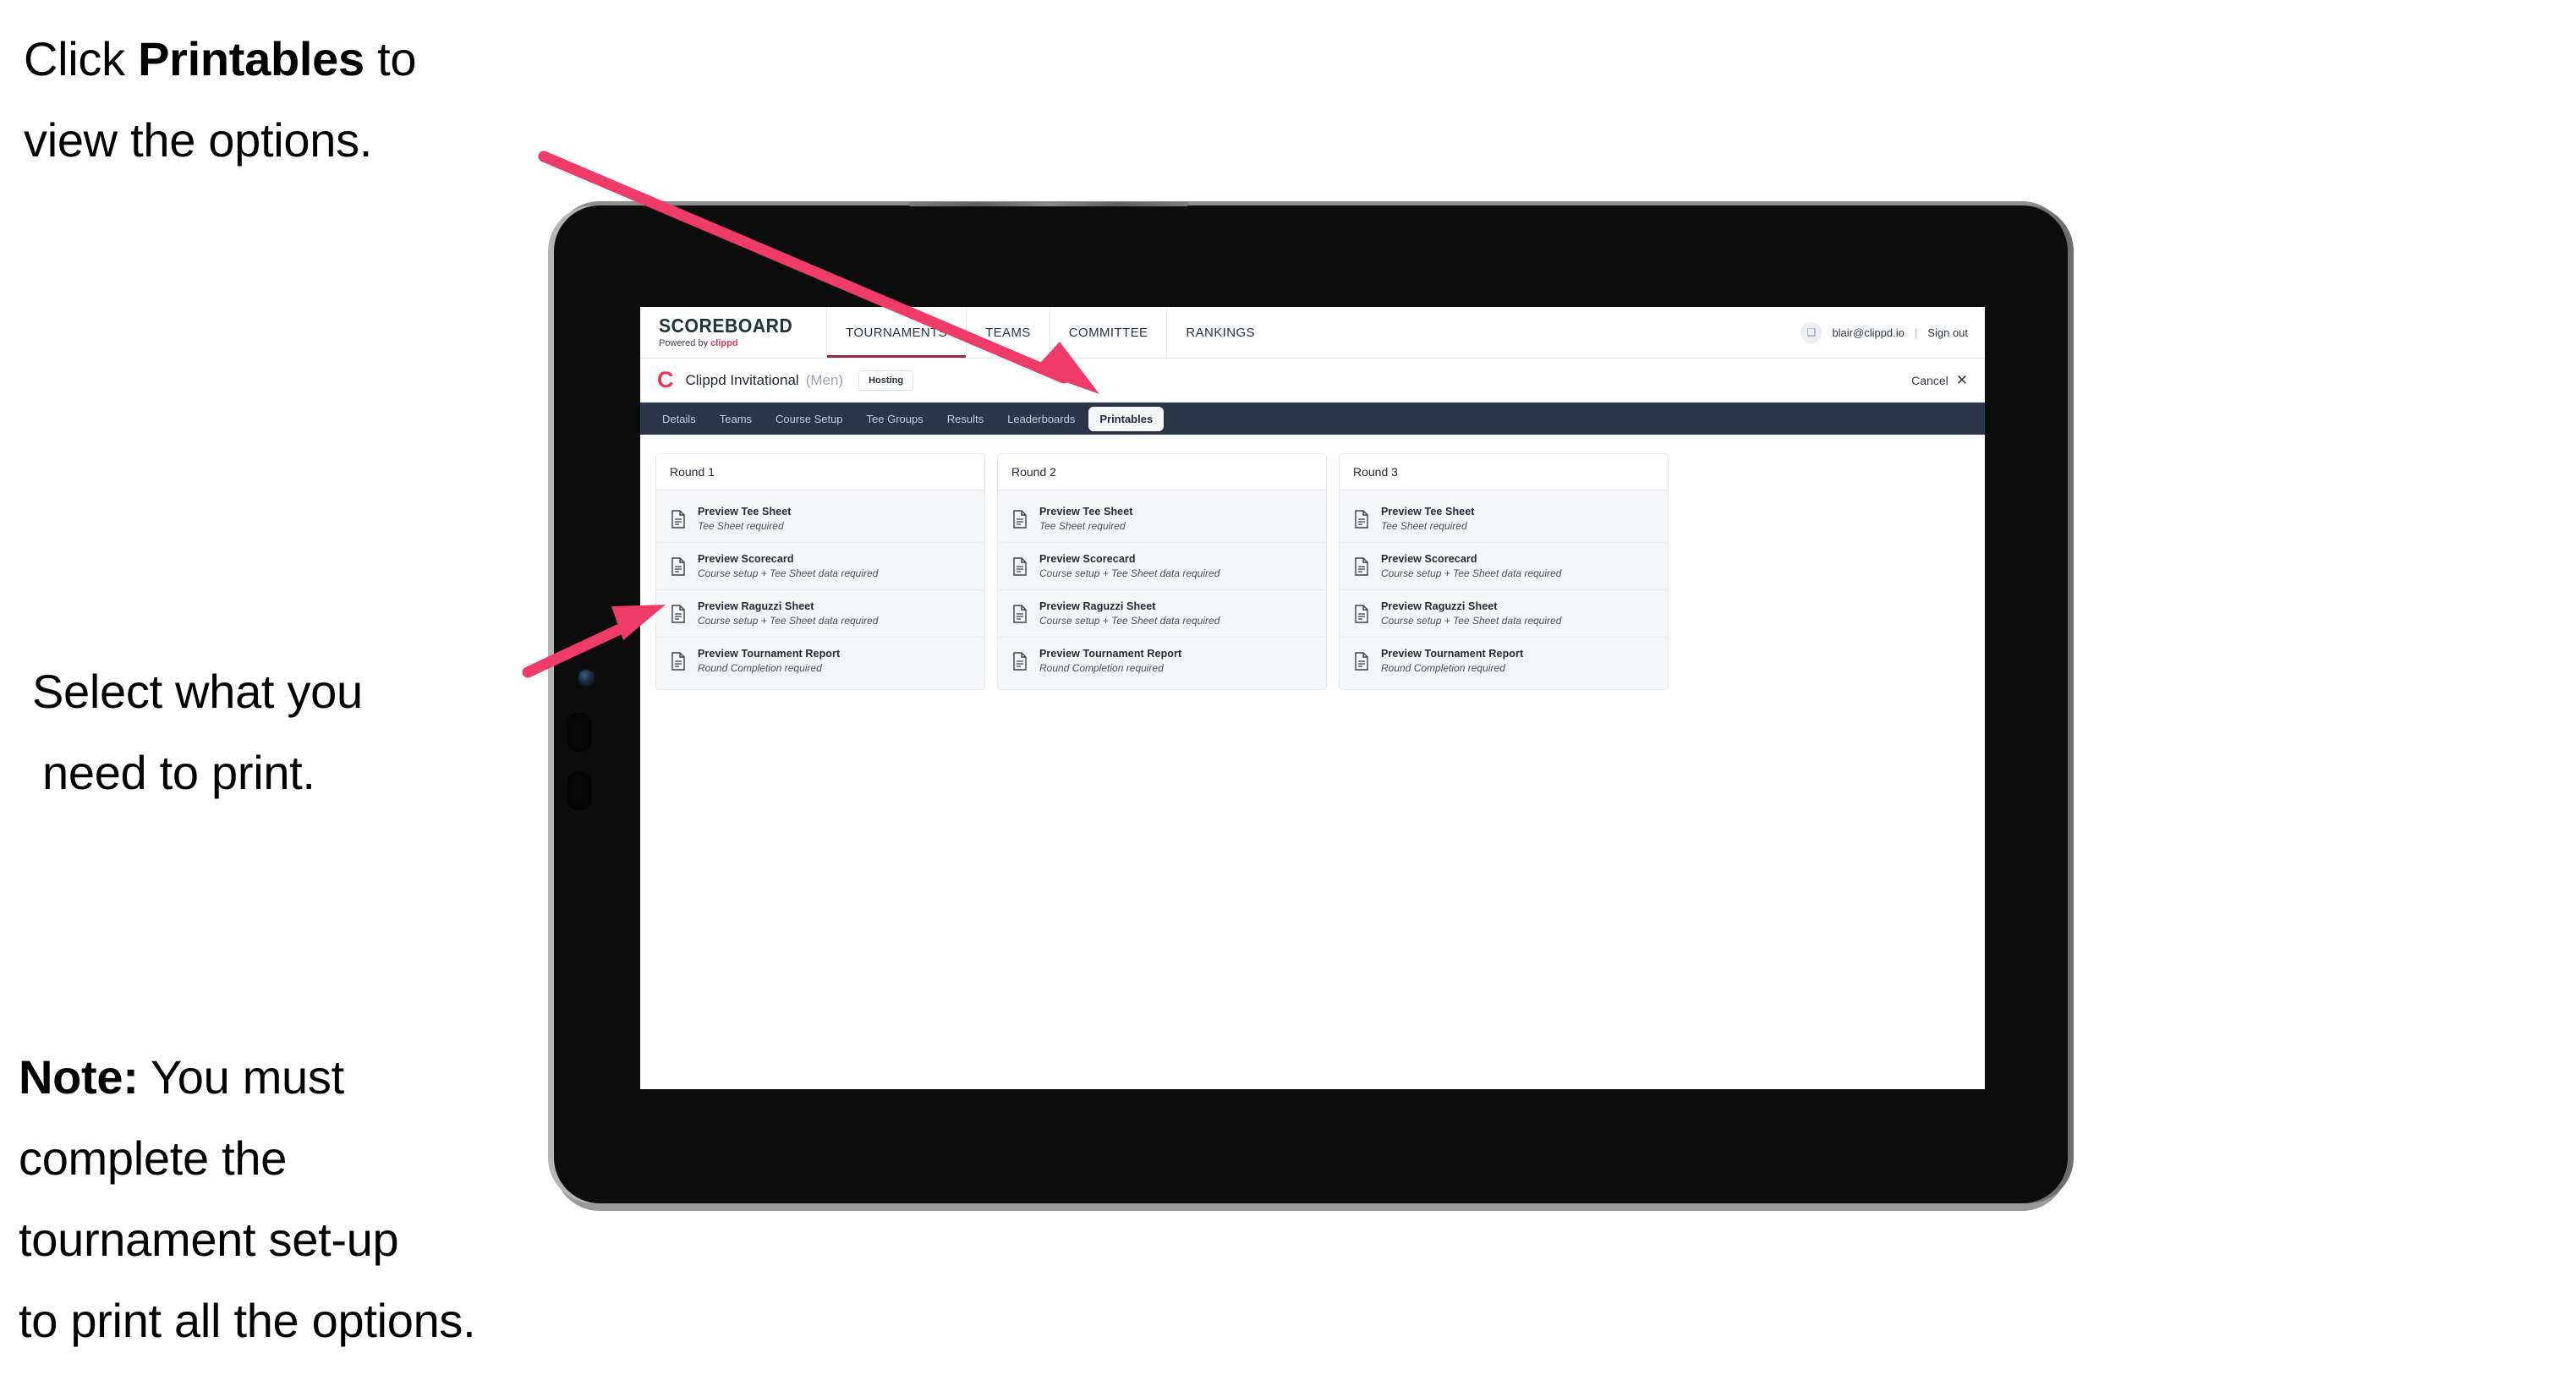 This screenshot has height=1386, width=2576. Describe the element at coordinates (390, 58) in the screenshot. I see `annotation-click-line1-post: to` at that location.